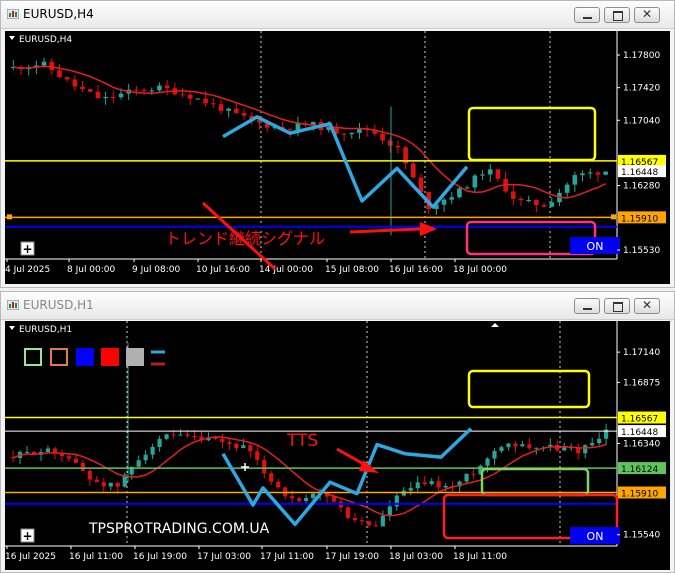  Describe the element at coordinates (58, 14) in the screenshot. I see `window-title: EURUSD,H4` at that location.